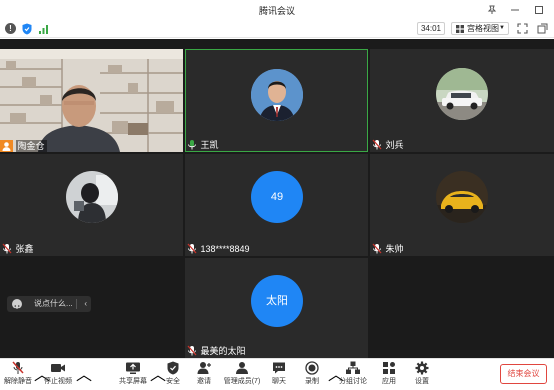 This screenshot has width=554, height=390. I want to click on end-meeting-button: 结束会议, so click(523, 374).